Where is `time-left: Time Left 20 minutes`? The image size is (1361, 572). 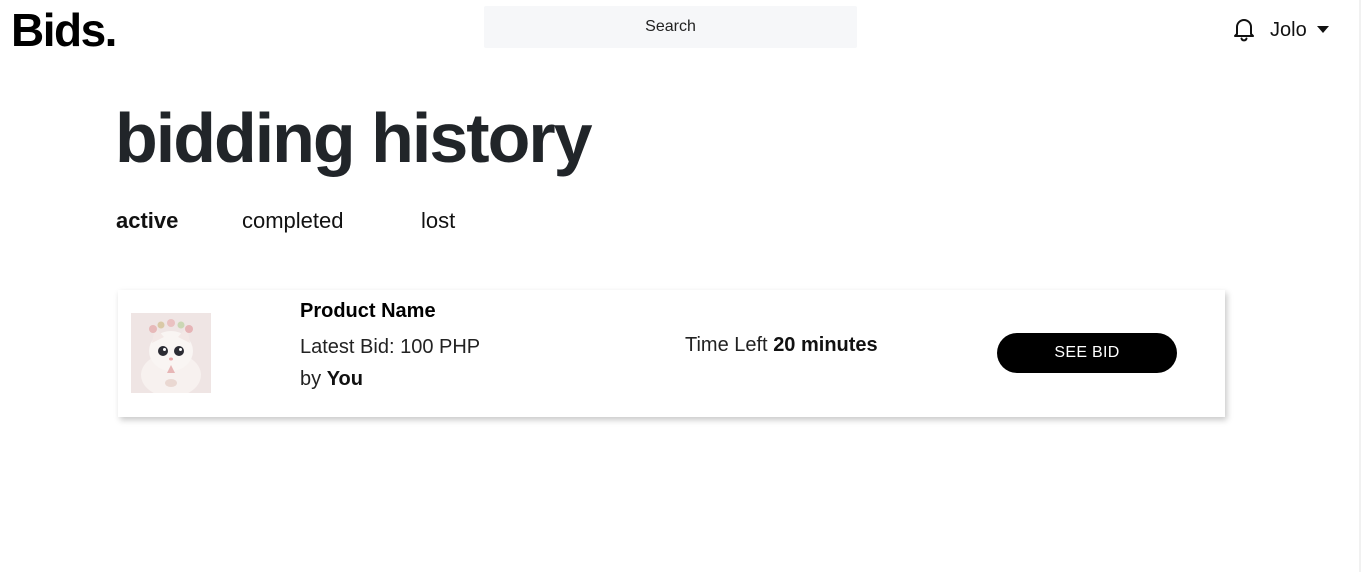
time-left: Time Left 20 minutes is located at coordinates (781, 345).